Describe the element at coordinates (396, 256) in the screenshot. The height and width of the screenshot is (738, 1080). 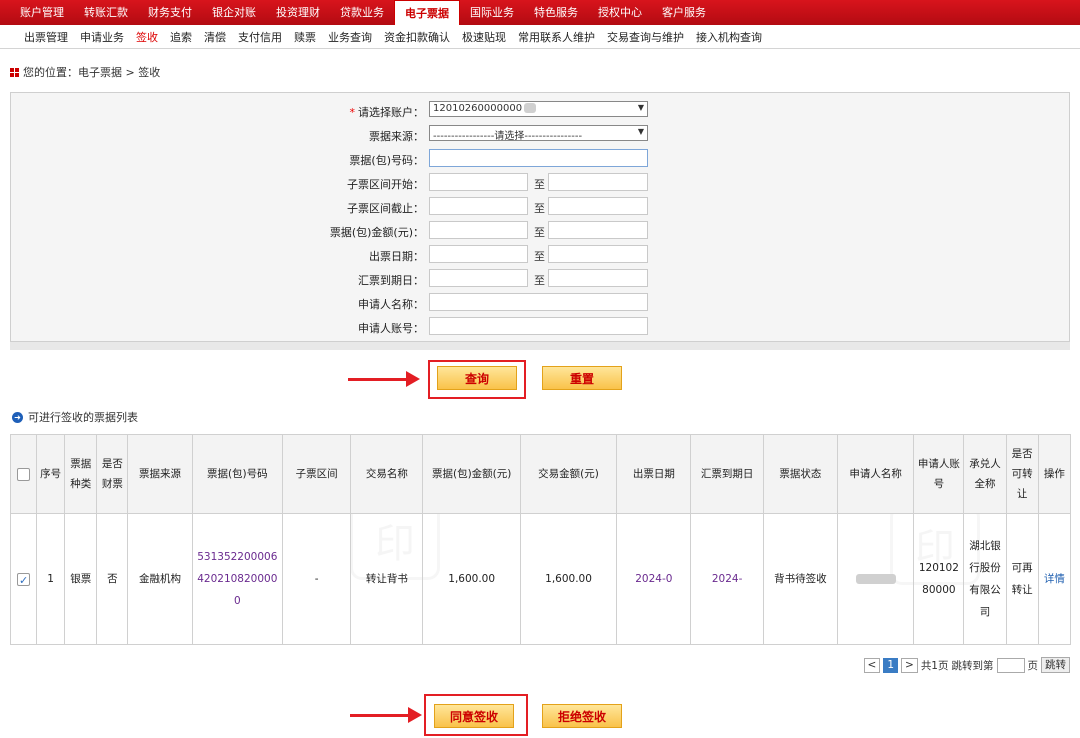
I see `issue-date-label: 出票日期：` at that location.